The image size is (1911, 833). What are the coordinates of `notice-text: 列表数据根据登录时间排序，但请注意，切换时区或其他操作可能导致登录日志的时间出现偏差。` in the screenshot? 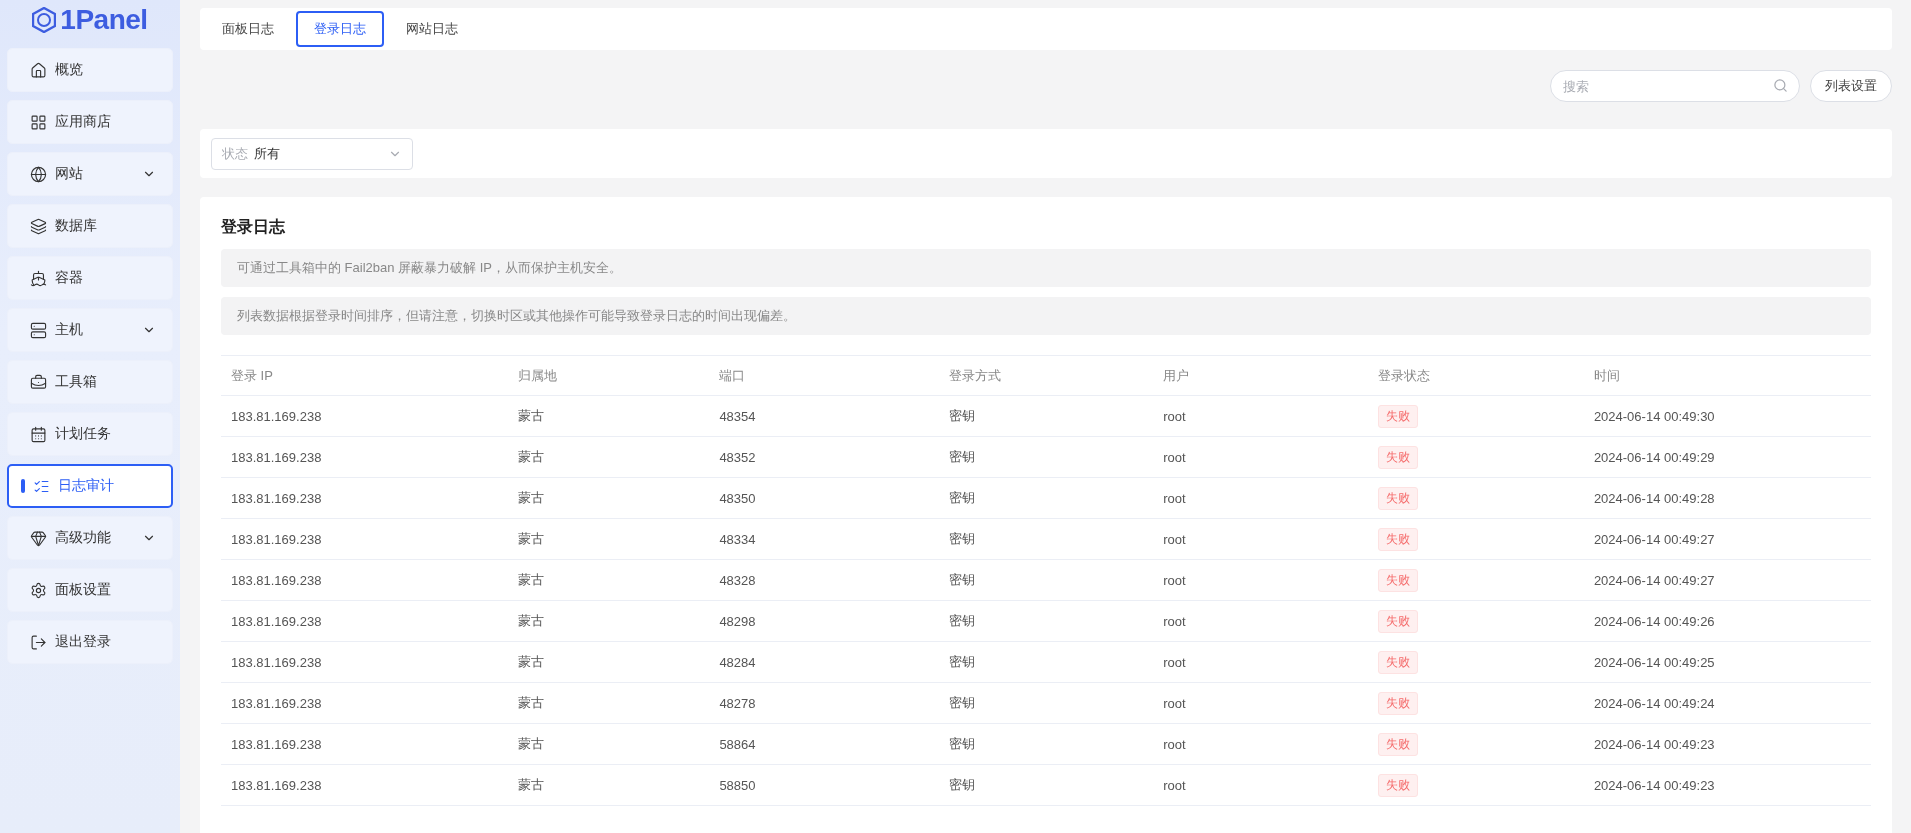 It's located at (1046, 316).